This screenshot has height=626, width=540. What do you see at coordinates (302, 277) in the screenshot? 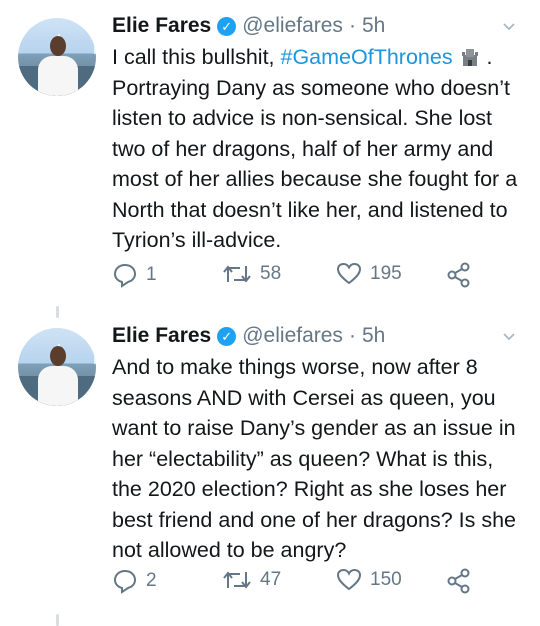
I see `tweet-actions: 1 58 195` at bounding box center [302, 277].